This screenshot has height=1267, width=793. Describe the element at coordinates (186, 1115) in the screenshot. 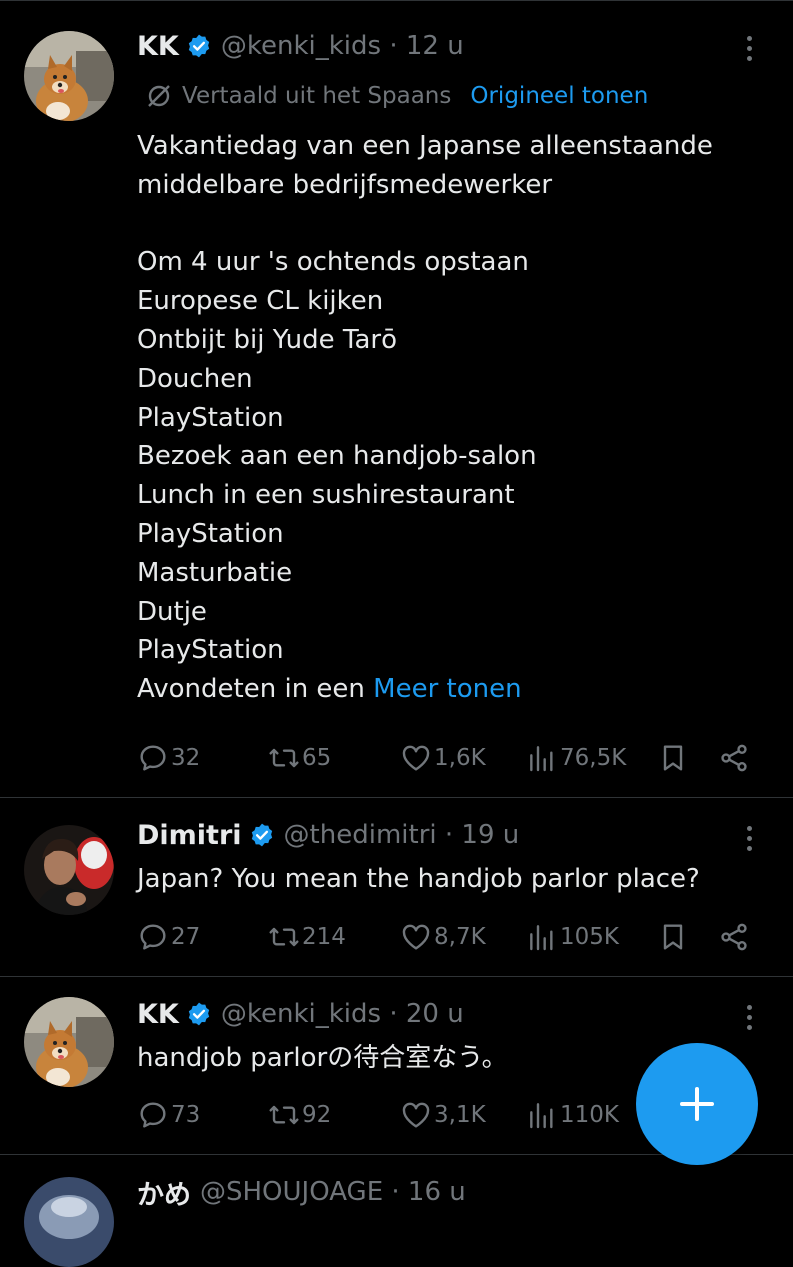

I see `reply-count: 73` at that location.